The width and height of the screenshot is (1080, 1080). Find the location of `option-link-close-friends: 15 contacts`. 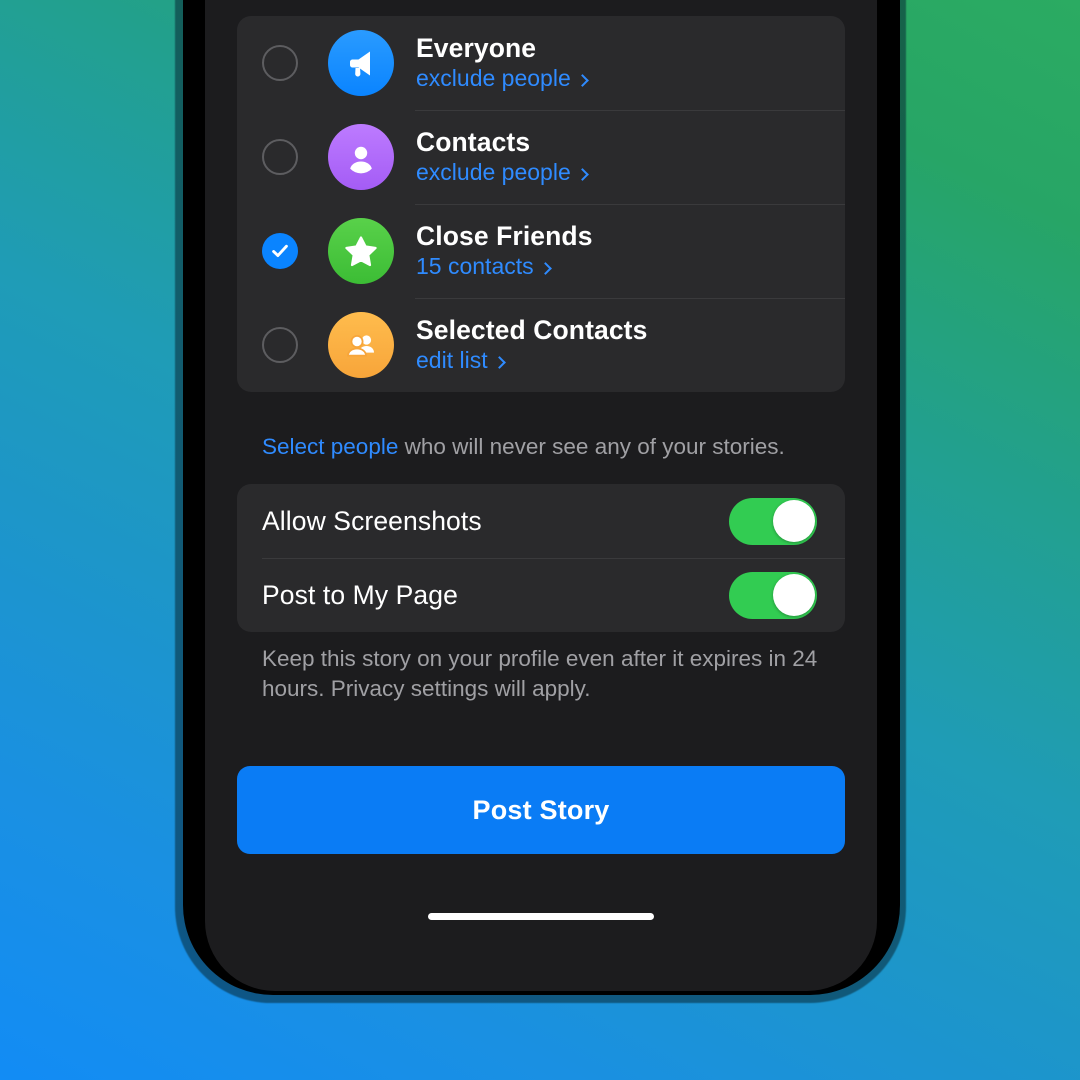

option-link-close-friends: 15 contacts is located at coordinates (504, 267).